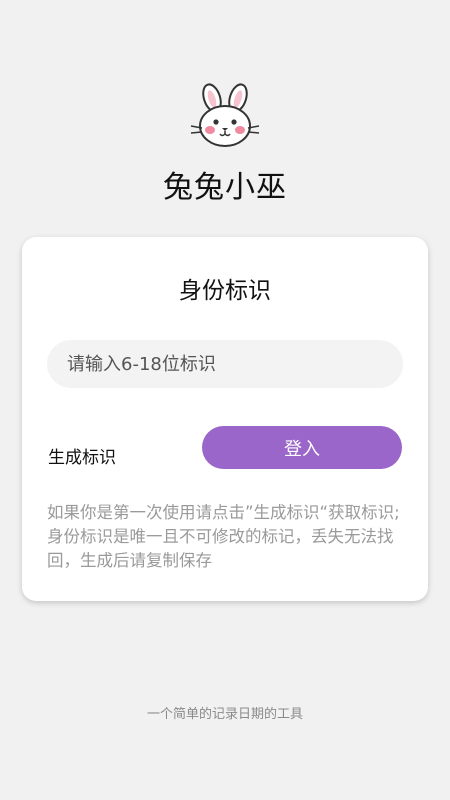 This screenshot has height=800, width=450. I want to click on rabbit-icon, so click(225, 115).